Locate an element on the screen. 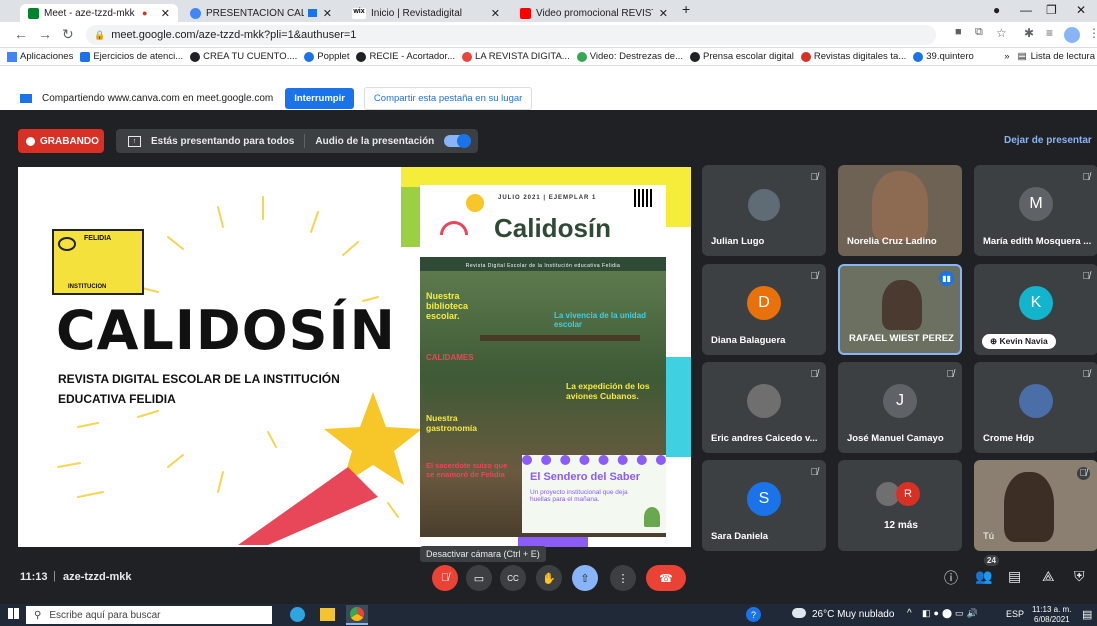 The width and height of the screenshot is (1097, 626). audio-toggle is located at coordinates (458, 141).